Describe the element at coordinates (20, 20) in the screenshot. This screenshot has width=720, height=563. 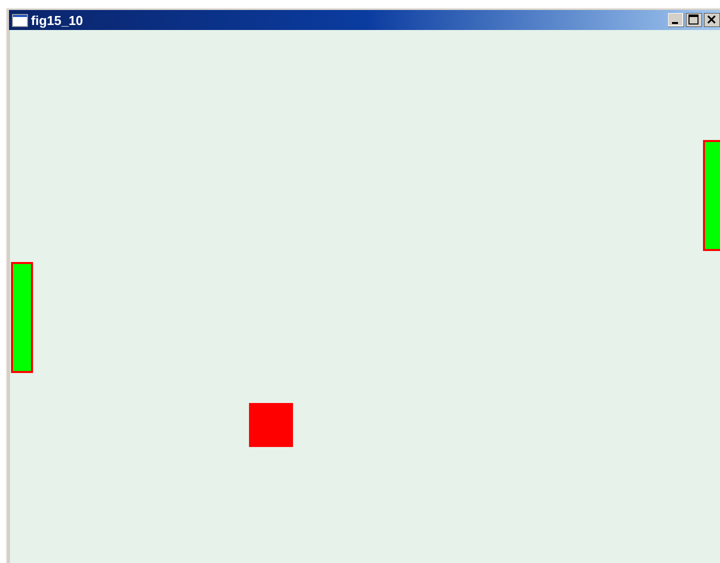
I see `window-icon` at that location.